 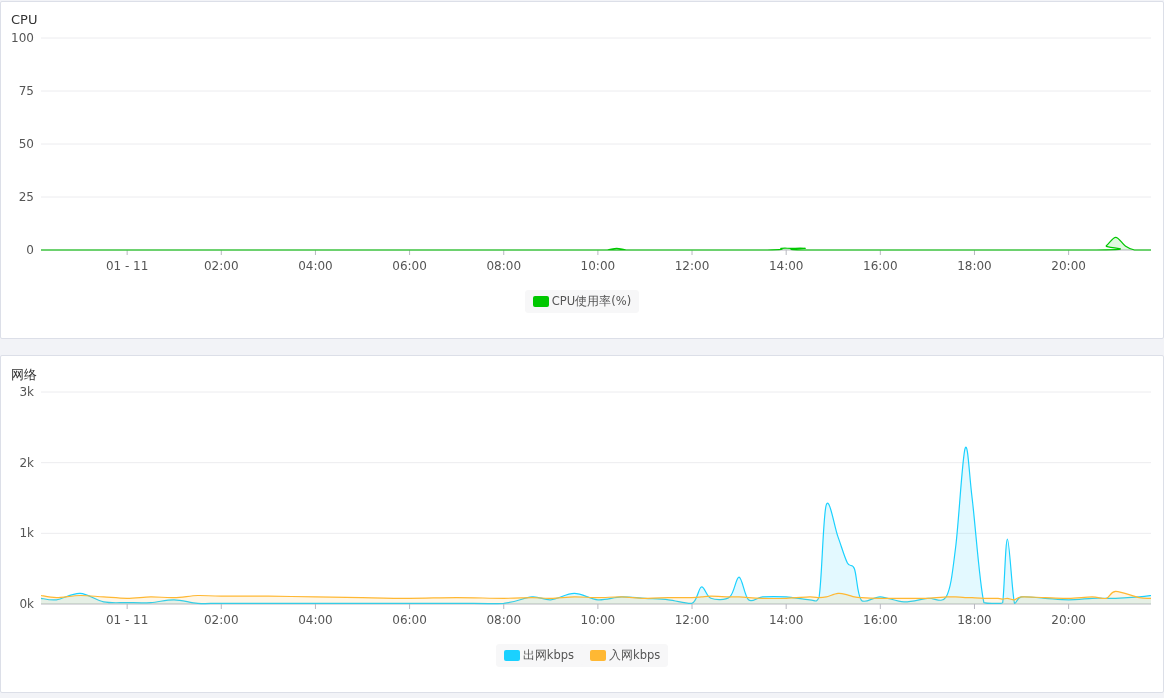 What do you see at coordinates (26, 533) in the screenshot?
I see `y-axis-label: 1k` at bounding box center [26, 533].